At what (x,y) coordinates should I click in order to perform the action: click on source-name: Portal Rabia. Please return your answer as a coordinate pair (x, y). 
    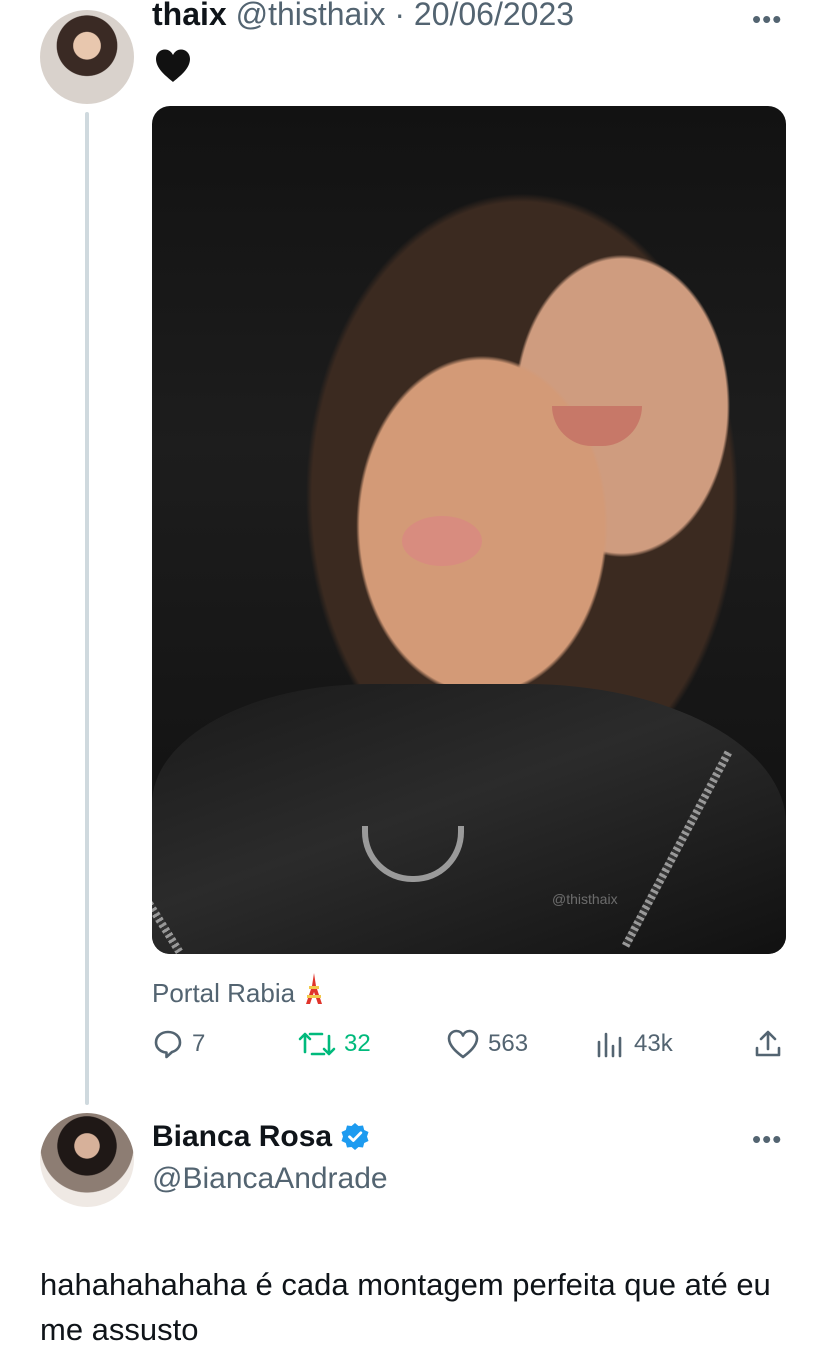
    Looking at the image, I should click on (224, 993).